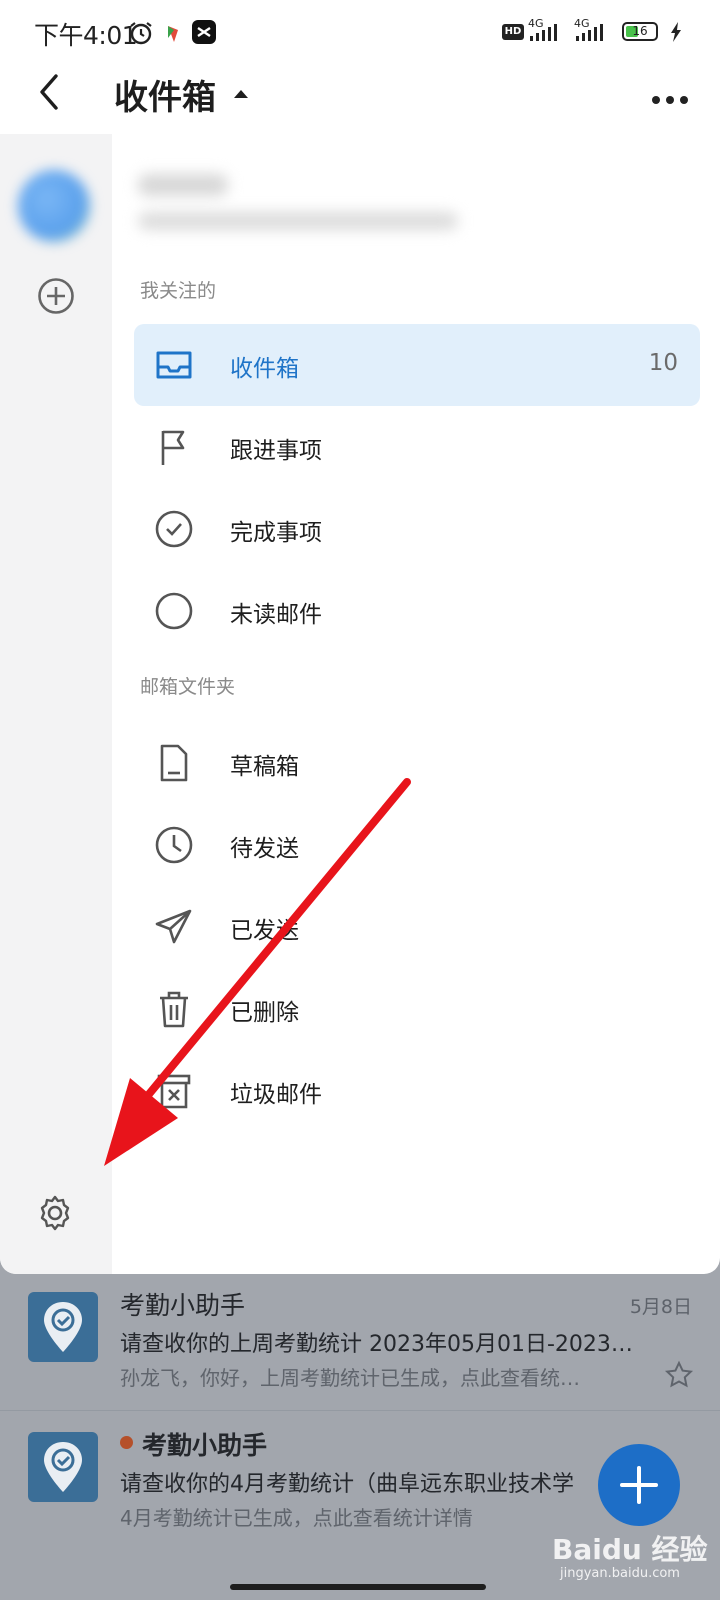 This screenshot has width=720, height=1600. I want to click on charging-icon, so click(676, 32).